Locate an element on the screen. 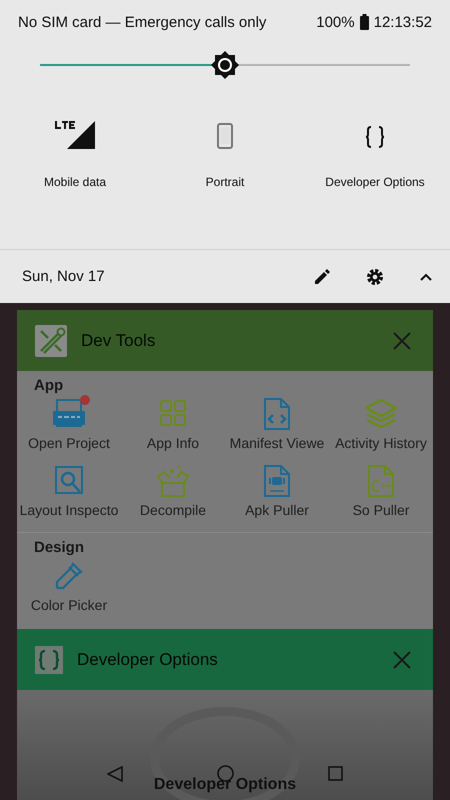 The image size is (450, 800). tile-label: Developer Options is located at coordinates (375, 181).